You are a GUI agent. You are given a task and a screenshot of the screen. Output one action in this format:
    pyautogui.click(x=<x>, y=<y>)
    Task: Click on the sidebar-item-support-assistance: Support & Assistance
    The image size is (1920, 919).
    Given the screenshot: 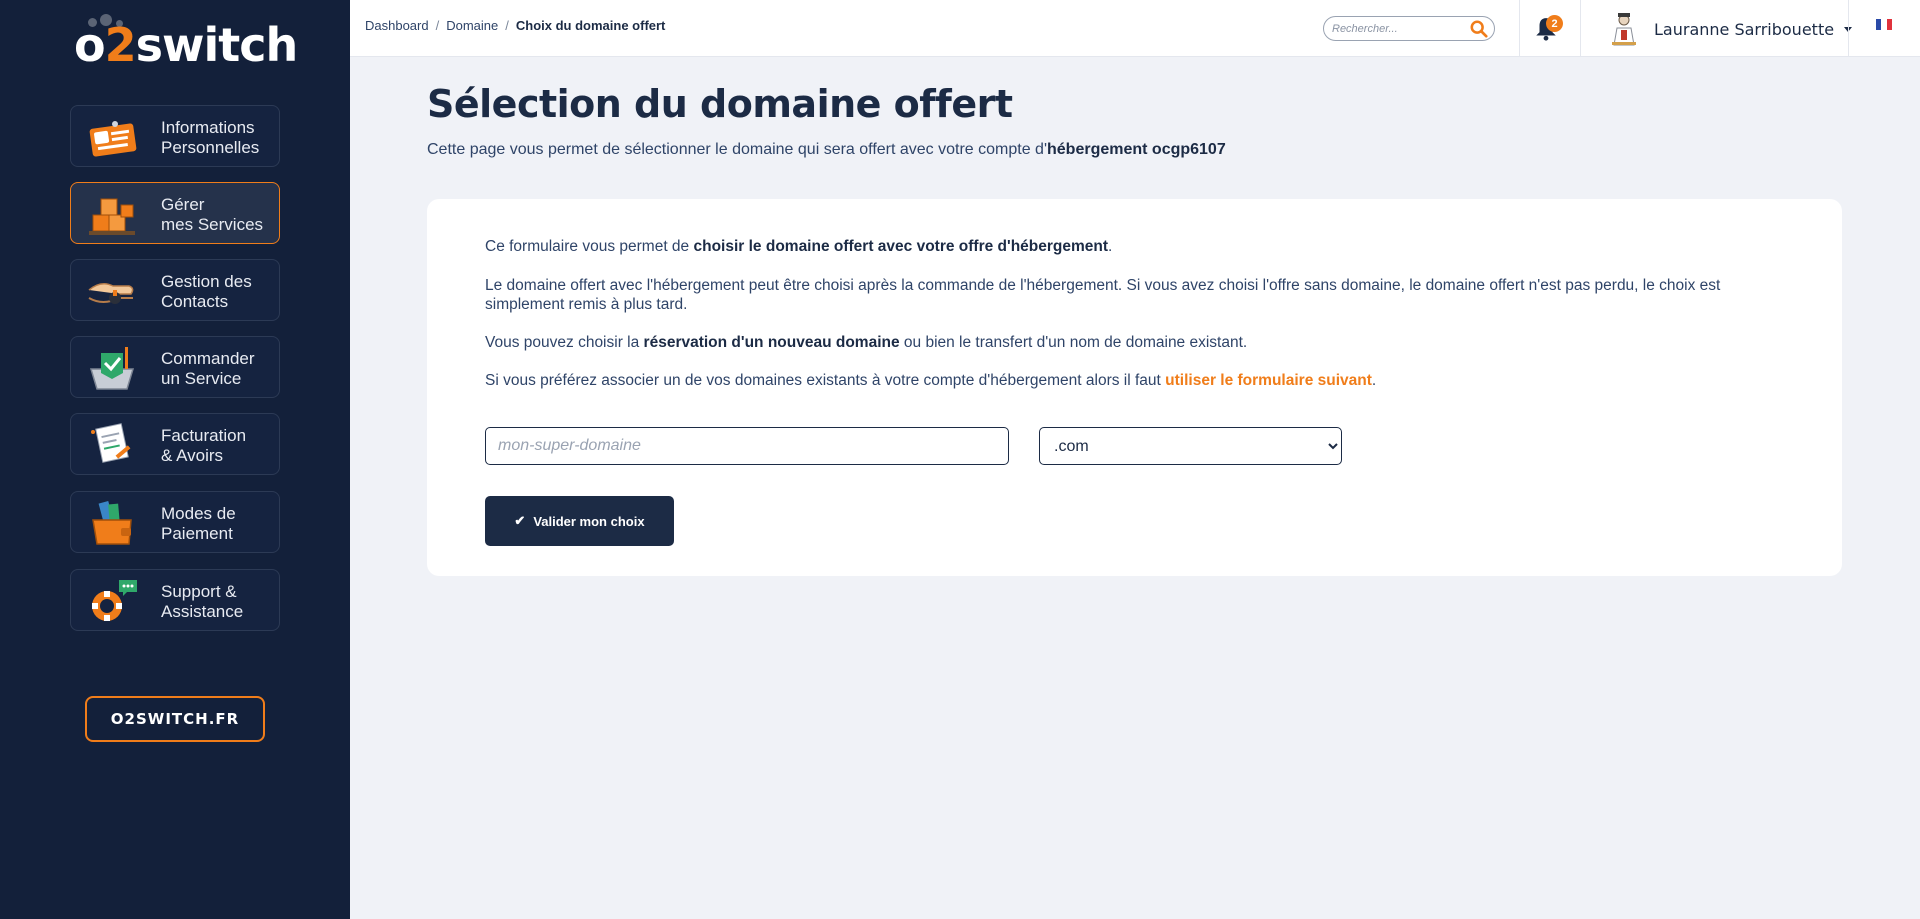 What is the action you would take?
    pyautogui.click(x=175, y=600)
    